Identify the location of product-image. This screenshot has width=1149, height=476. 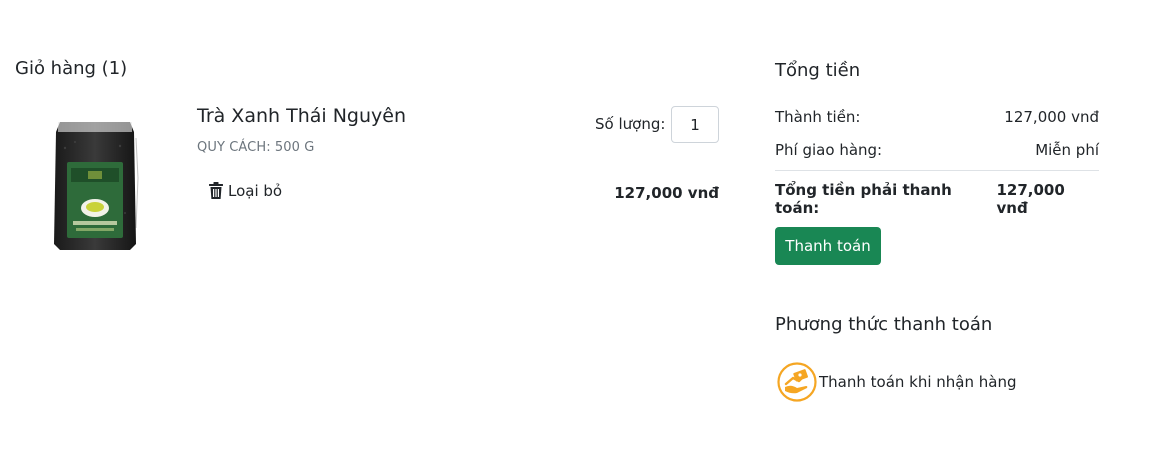
(95, 186).